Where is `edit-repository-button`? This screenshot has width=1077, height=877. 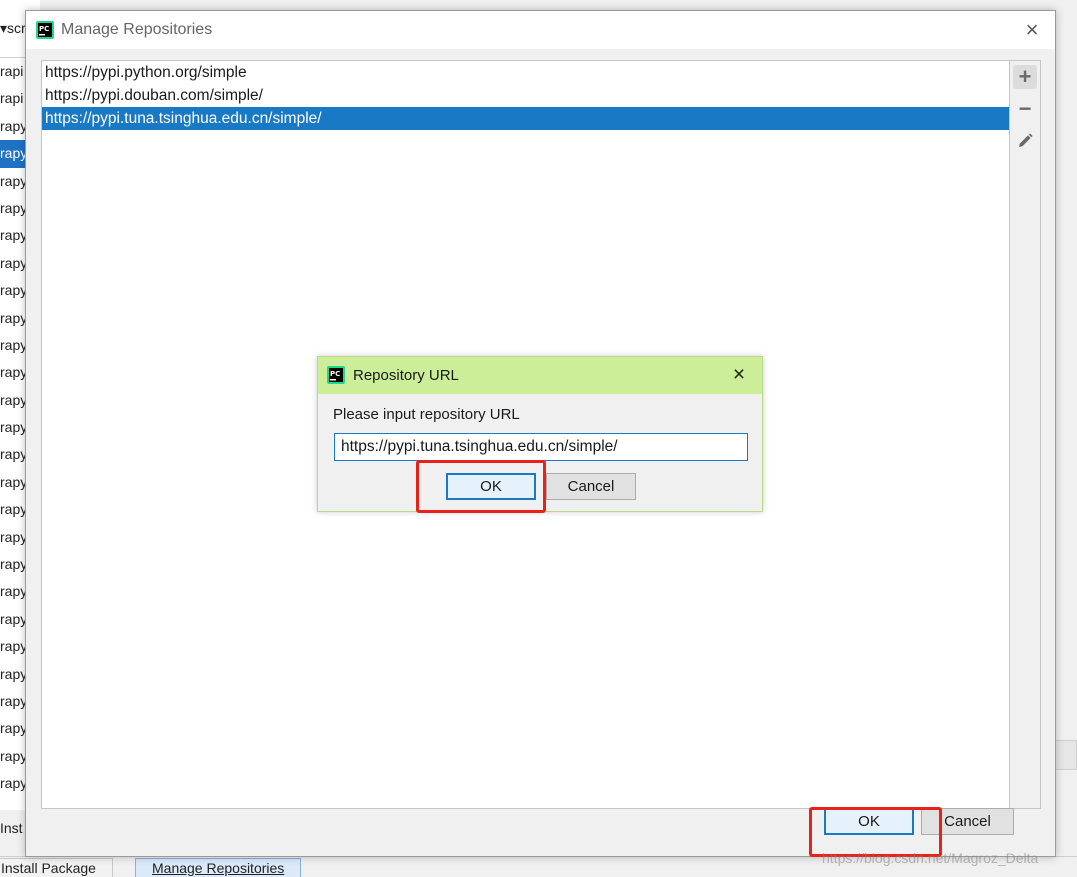
edit-repository-button is located at coordinates (1025, 141).